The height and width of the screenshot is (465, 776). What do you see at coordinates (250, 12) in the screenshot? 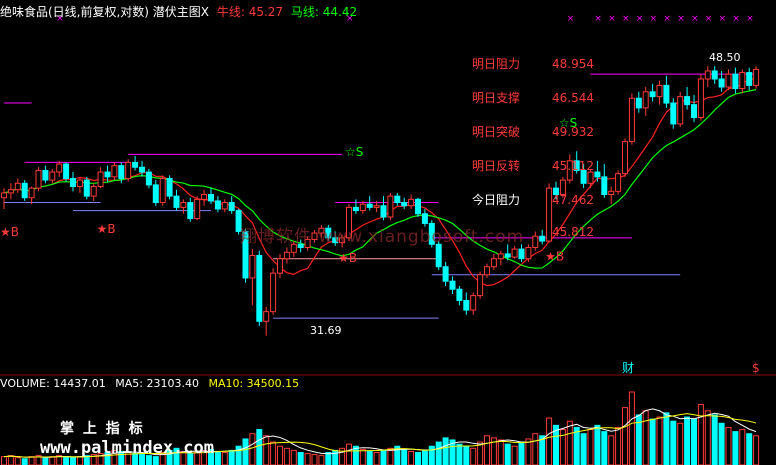
I see `niu-line-value: 牛线: 45.27` at bounding box center [250, 12].